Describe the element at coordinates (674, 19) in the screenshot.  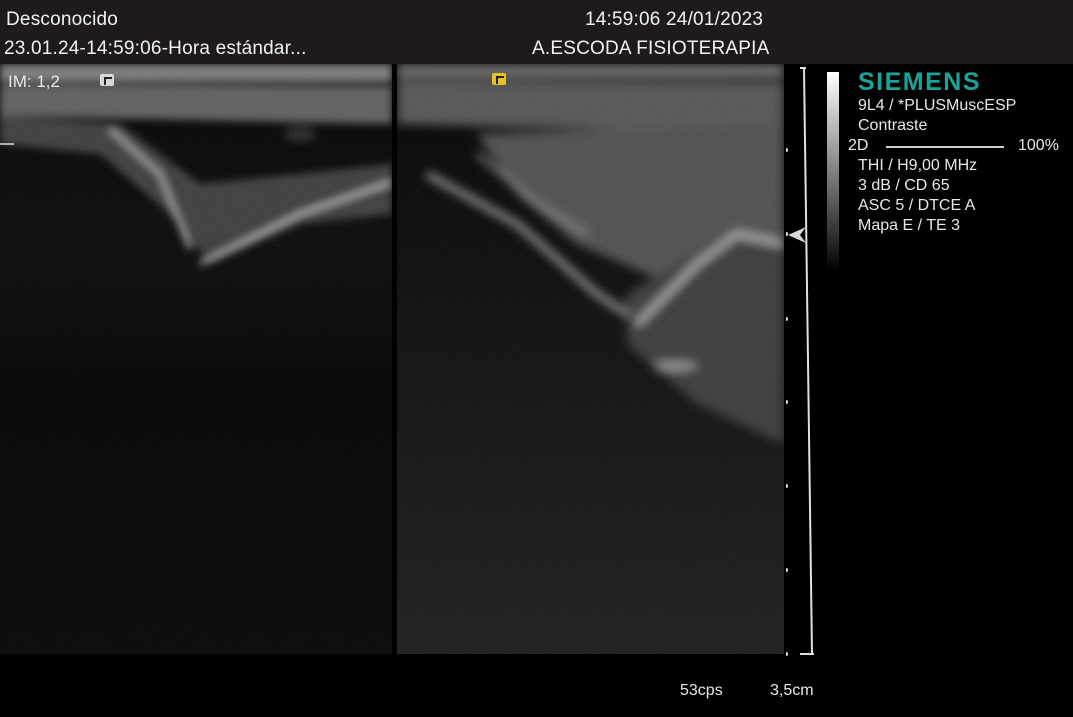
I see `exam-datetime: 14:59:06 24/01/2023` at that location.